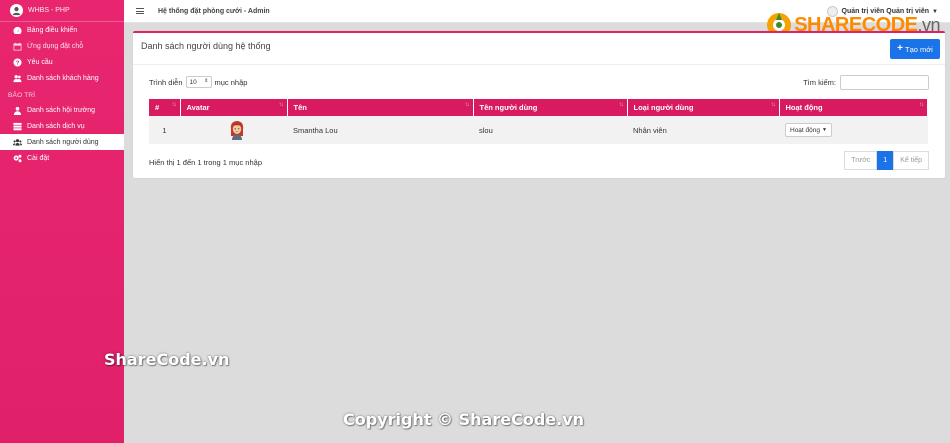  Describe the element at coordinates (808, 130) in the screenshot. I see `action-dropdown-button: Hoạt động ▼` at that location.